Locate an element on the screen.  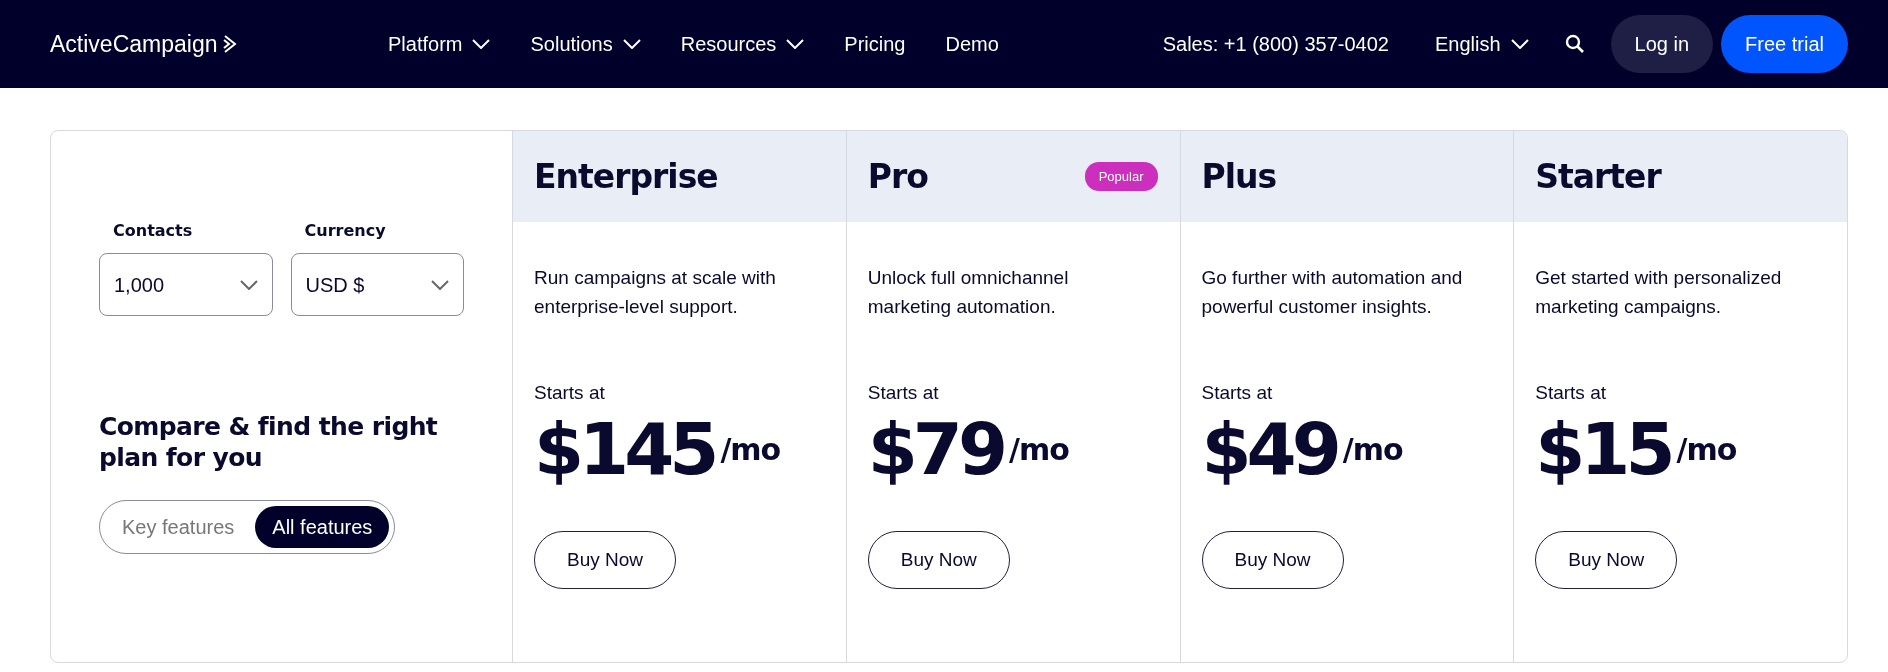
nav-link: Demo is located at coordinates (972, 44).